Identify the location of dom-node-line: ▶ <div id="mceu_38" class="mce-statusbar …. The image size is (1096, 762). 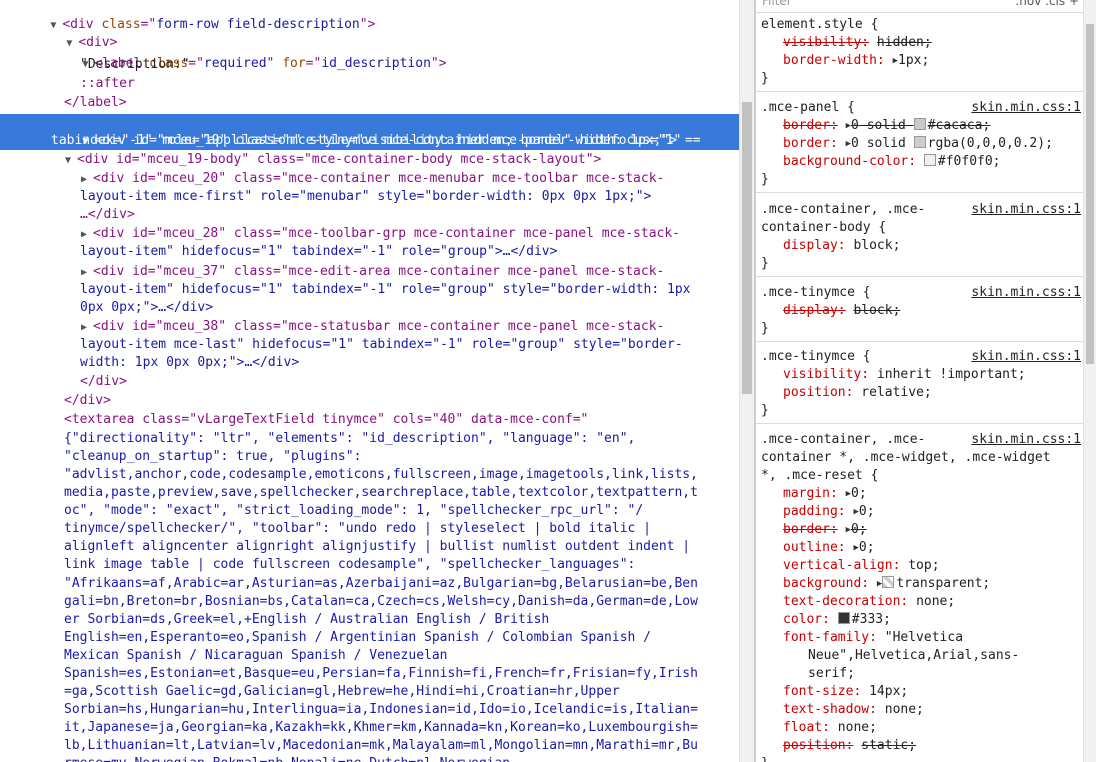
(372, 327).